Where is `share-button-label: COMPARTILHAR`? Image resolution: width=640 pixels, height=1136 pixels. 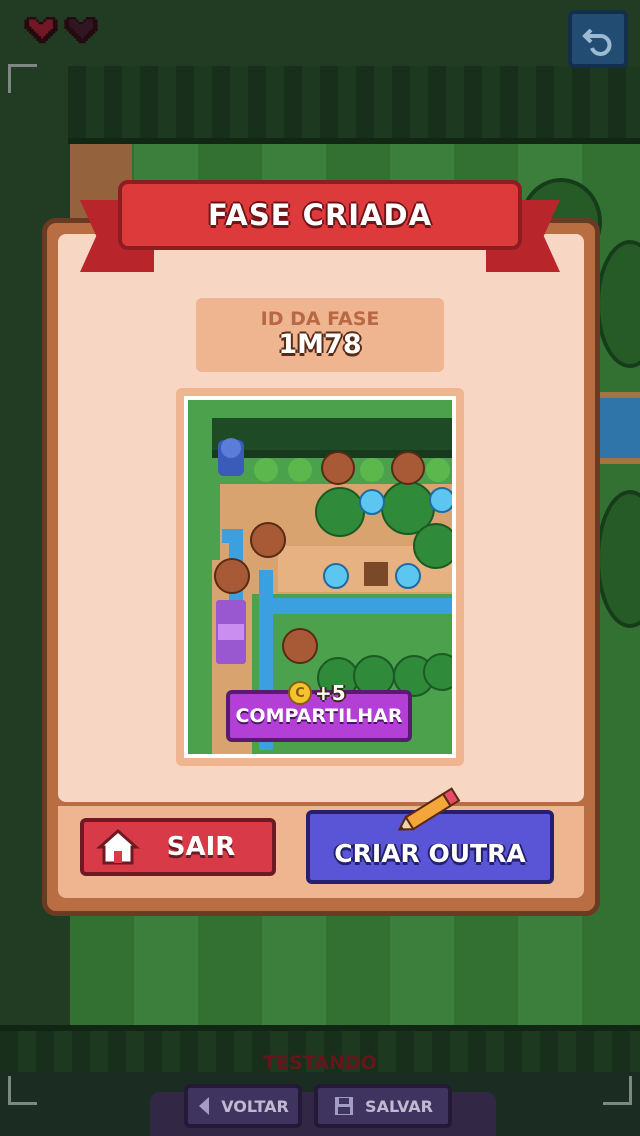 share-button-label: COMPARTILHAR is located at coordinates (319, 716).